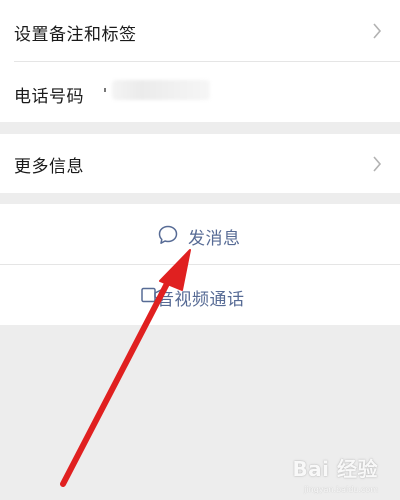 The image size is (400, 500). Describe the element at coordinates (335, 469) in the screenshot. I see `watermark-logo: Bai 经验` at that location.